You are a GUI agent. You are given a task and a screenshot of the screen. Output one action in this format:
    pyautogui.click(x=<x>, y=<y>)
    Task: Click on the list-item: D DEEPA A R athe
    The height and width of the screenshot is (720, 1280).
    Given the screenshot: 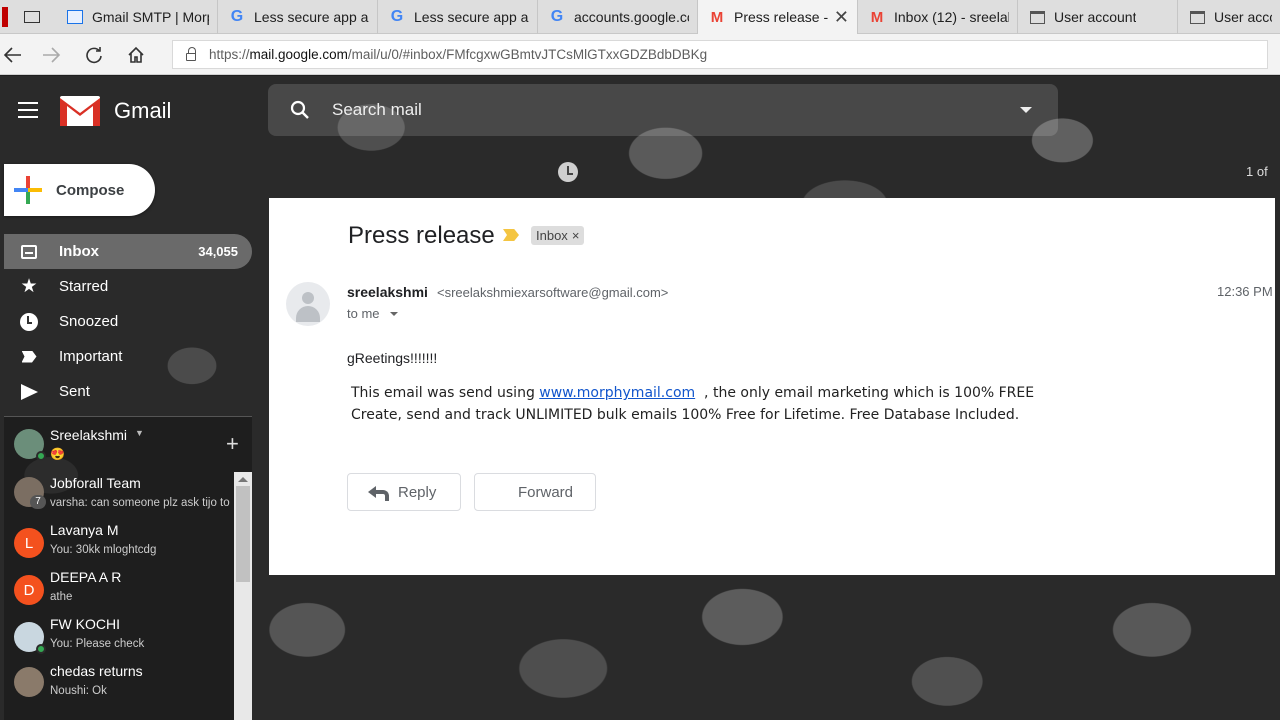 What is the action you would take?
    pyautogui.click(x=119, y=590)
    